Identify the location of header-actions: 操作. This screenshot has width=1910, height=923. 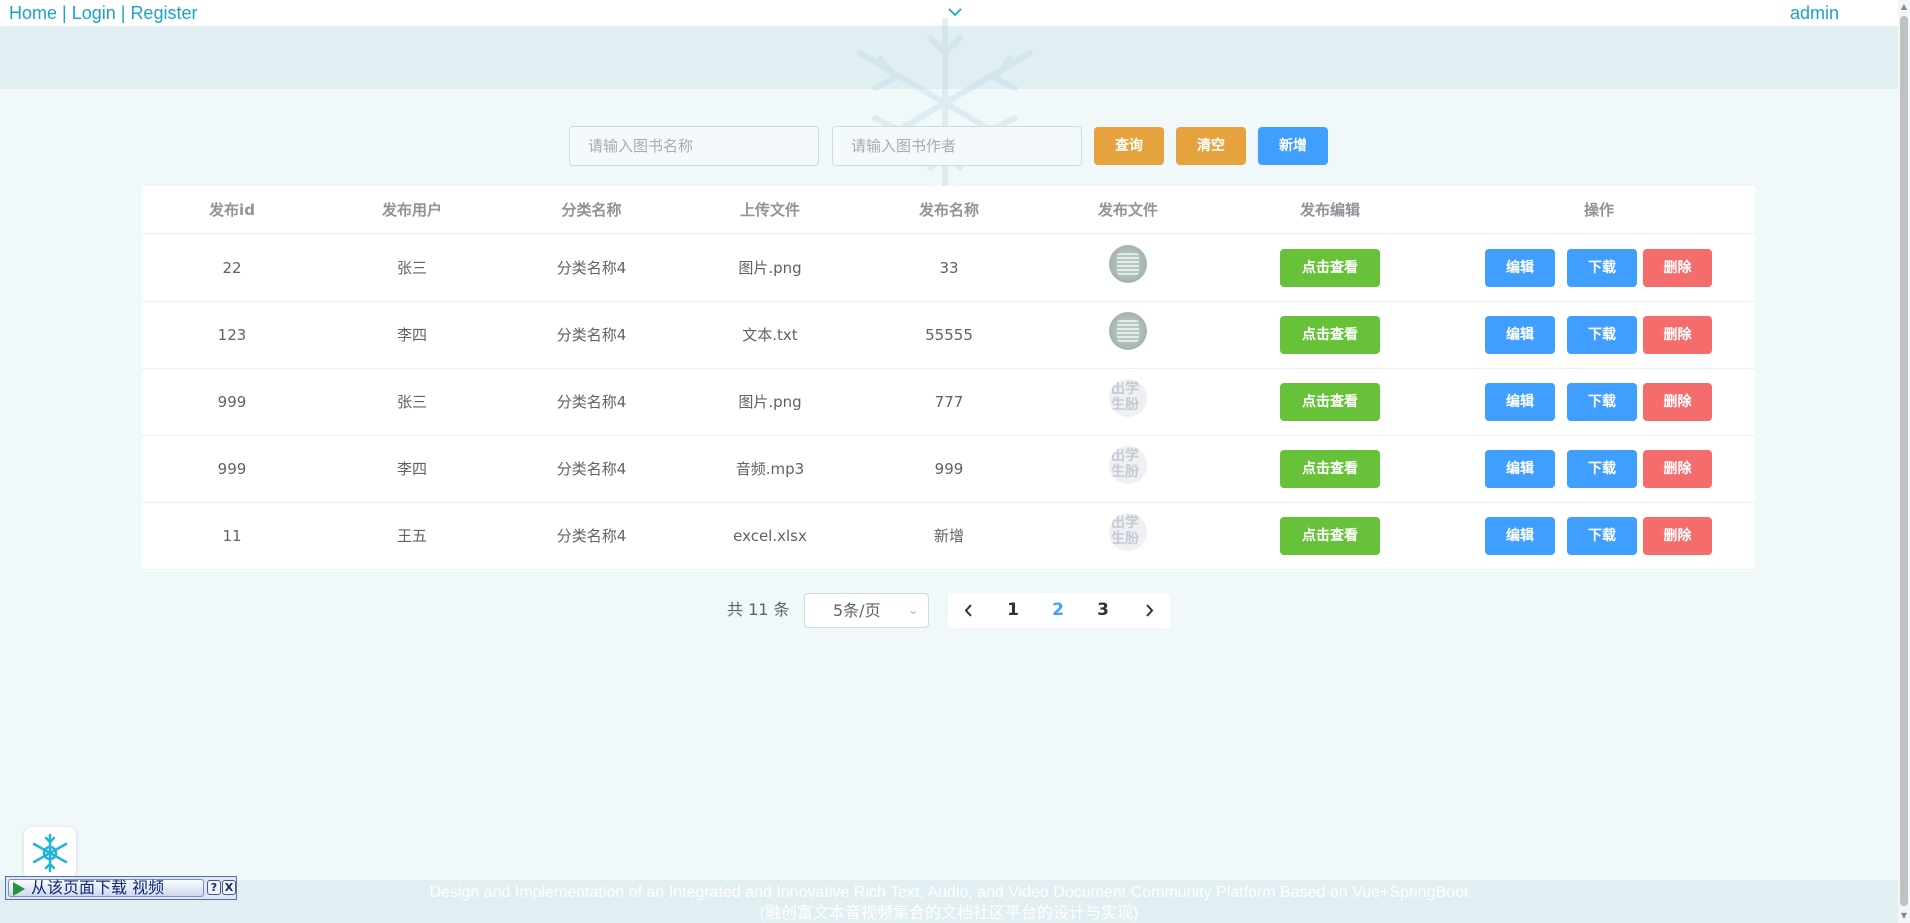
(1598, 210).